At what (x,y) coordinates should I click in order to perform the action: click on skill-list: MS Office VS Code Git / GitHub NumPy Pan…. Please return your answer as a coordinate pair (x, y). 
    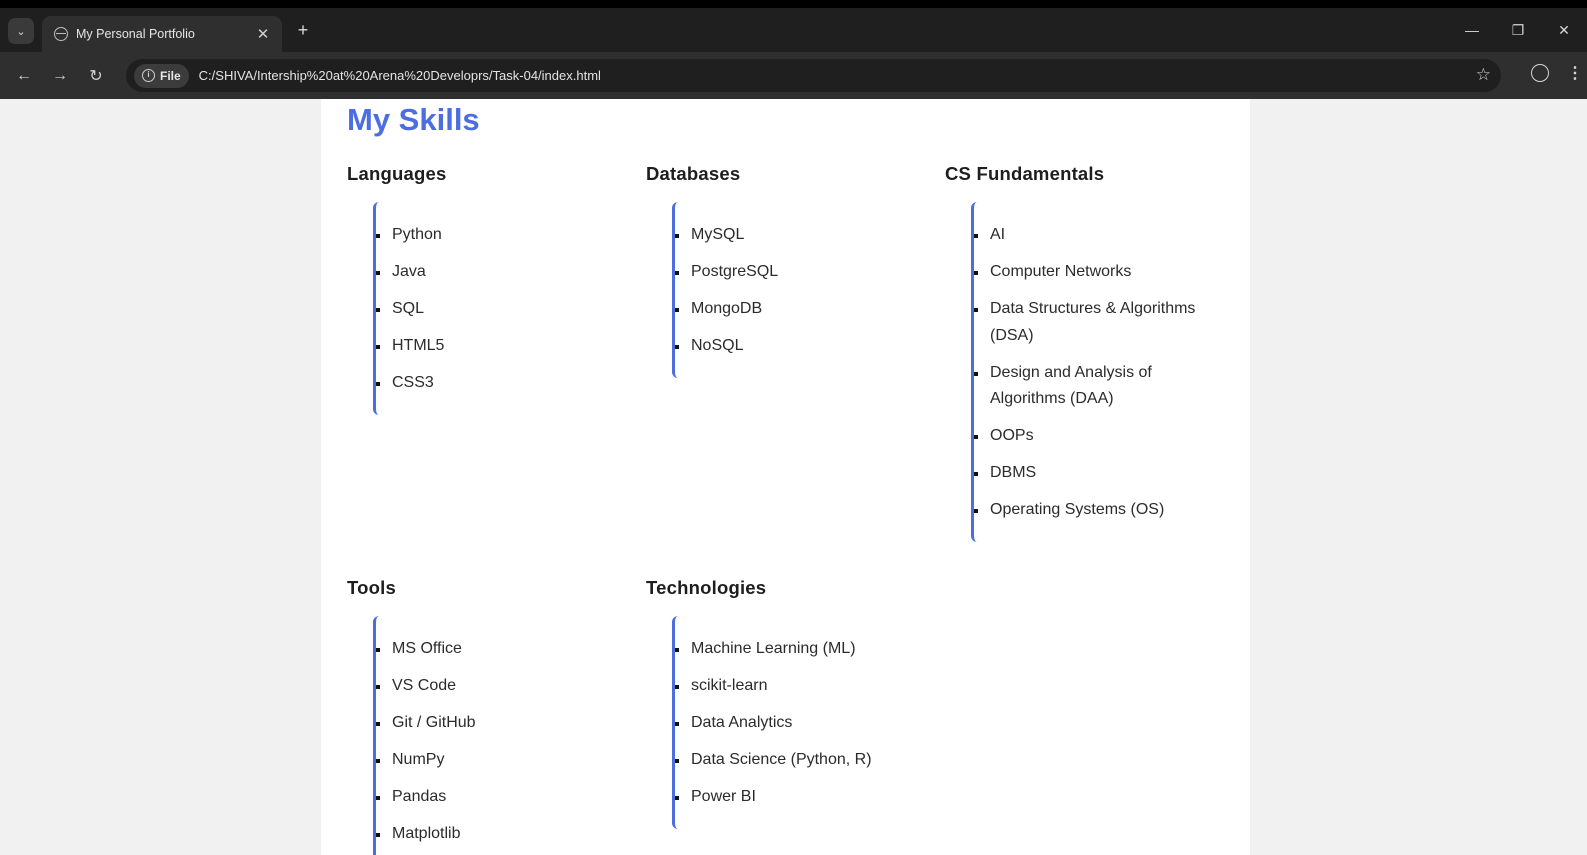
    Looking at the image, I should click on (488, 735).